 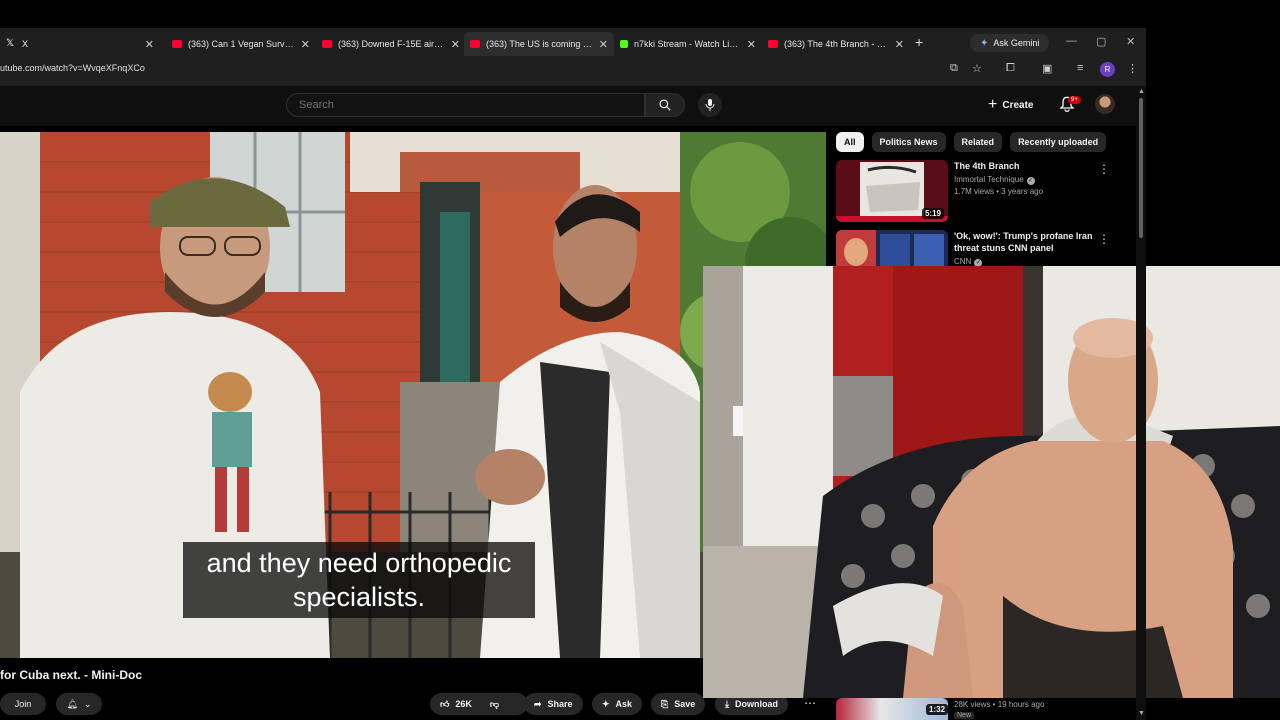 I want to click on recommendation-item: 1:32 28K views • 19 hours ago New, so click(x=986, y=709).